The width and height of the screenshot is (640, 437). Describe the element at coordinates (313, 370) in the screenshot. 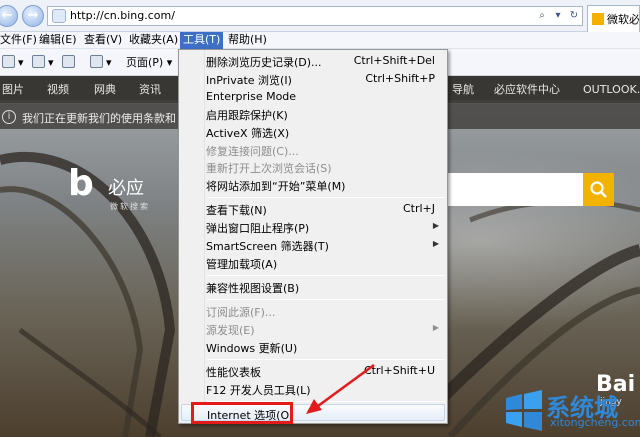

I see `menu-item-perf-dashboard: 性能仪表板 Ctrl+Shift+U` at that location.